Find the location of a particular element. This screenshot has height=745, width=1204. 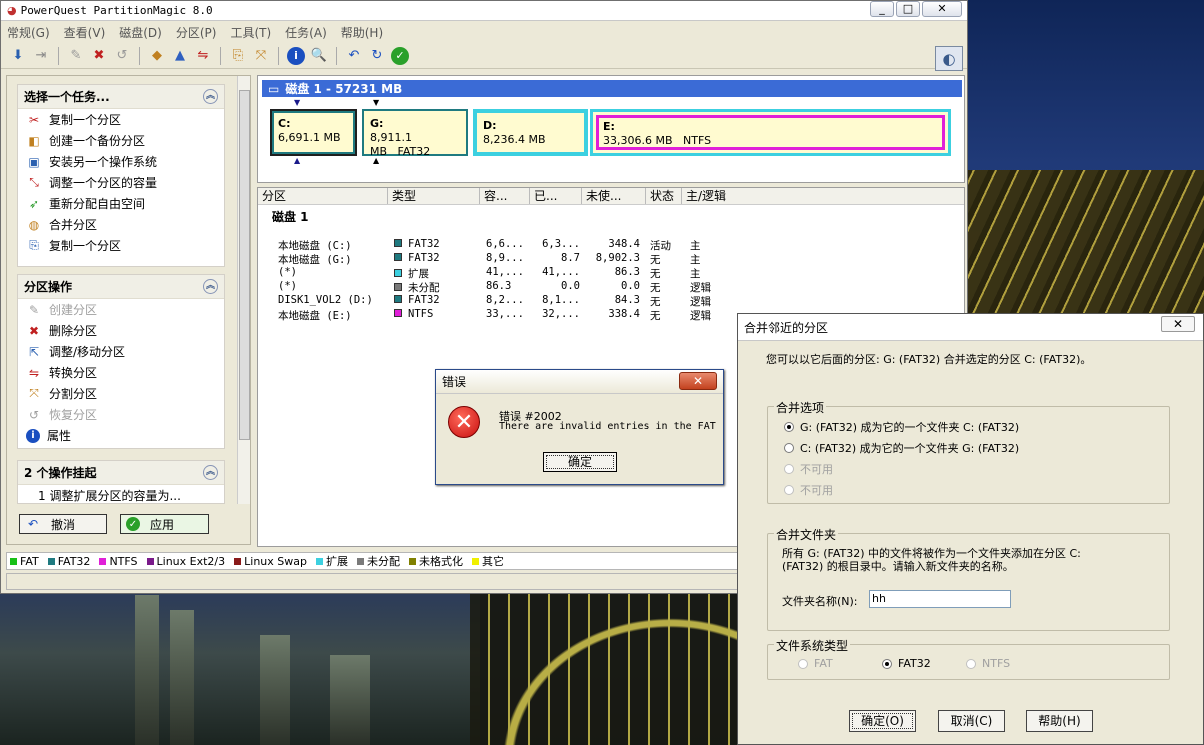

minimize-button: _ is located at coordinates (882, 9).